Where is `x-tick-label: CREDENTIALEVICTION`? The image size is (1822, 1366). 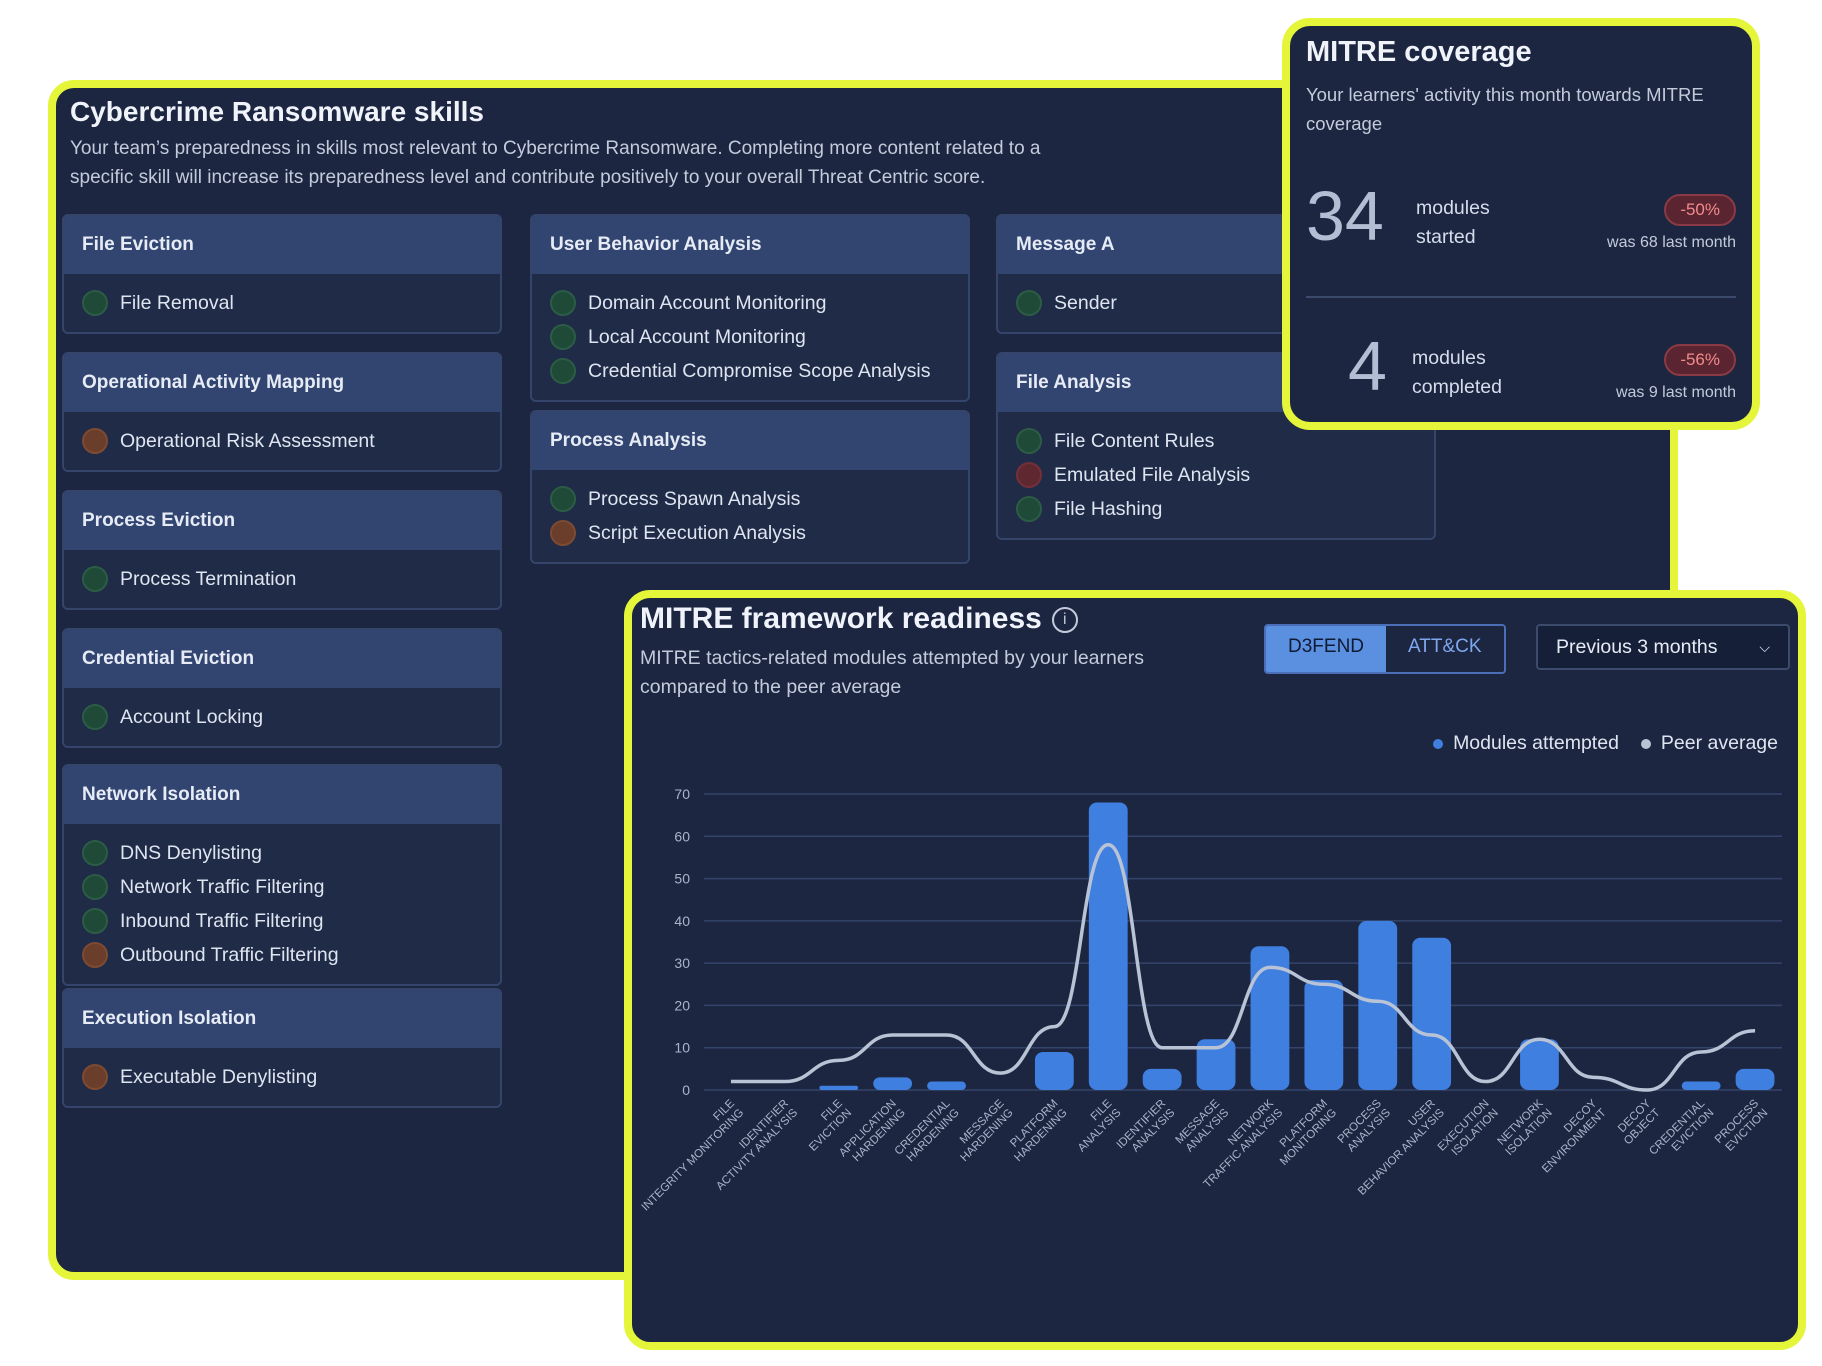 x-tick-label: CREDENTIALEVICTION is located at coordinates (1682, 1132).